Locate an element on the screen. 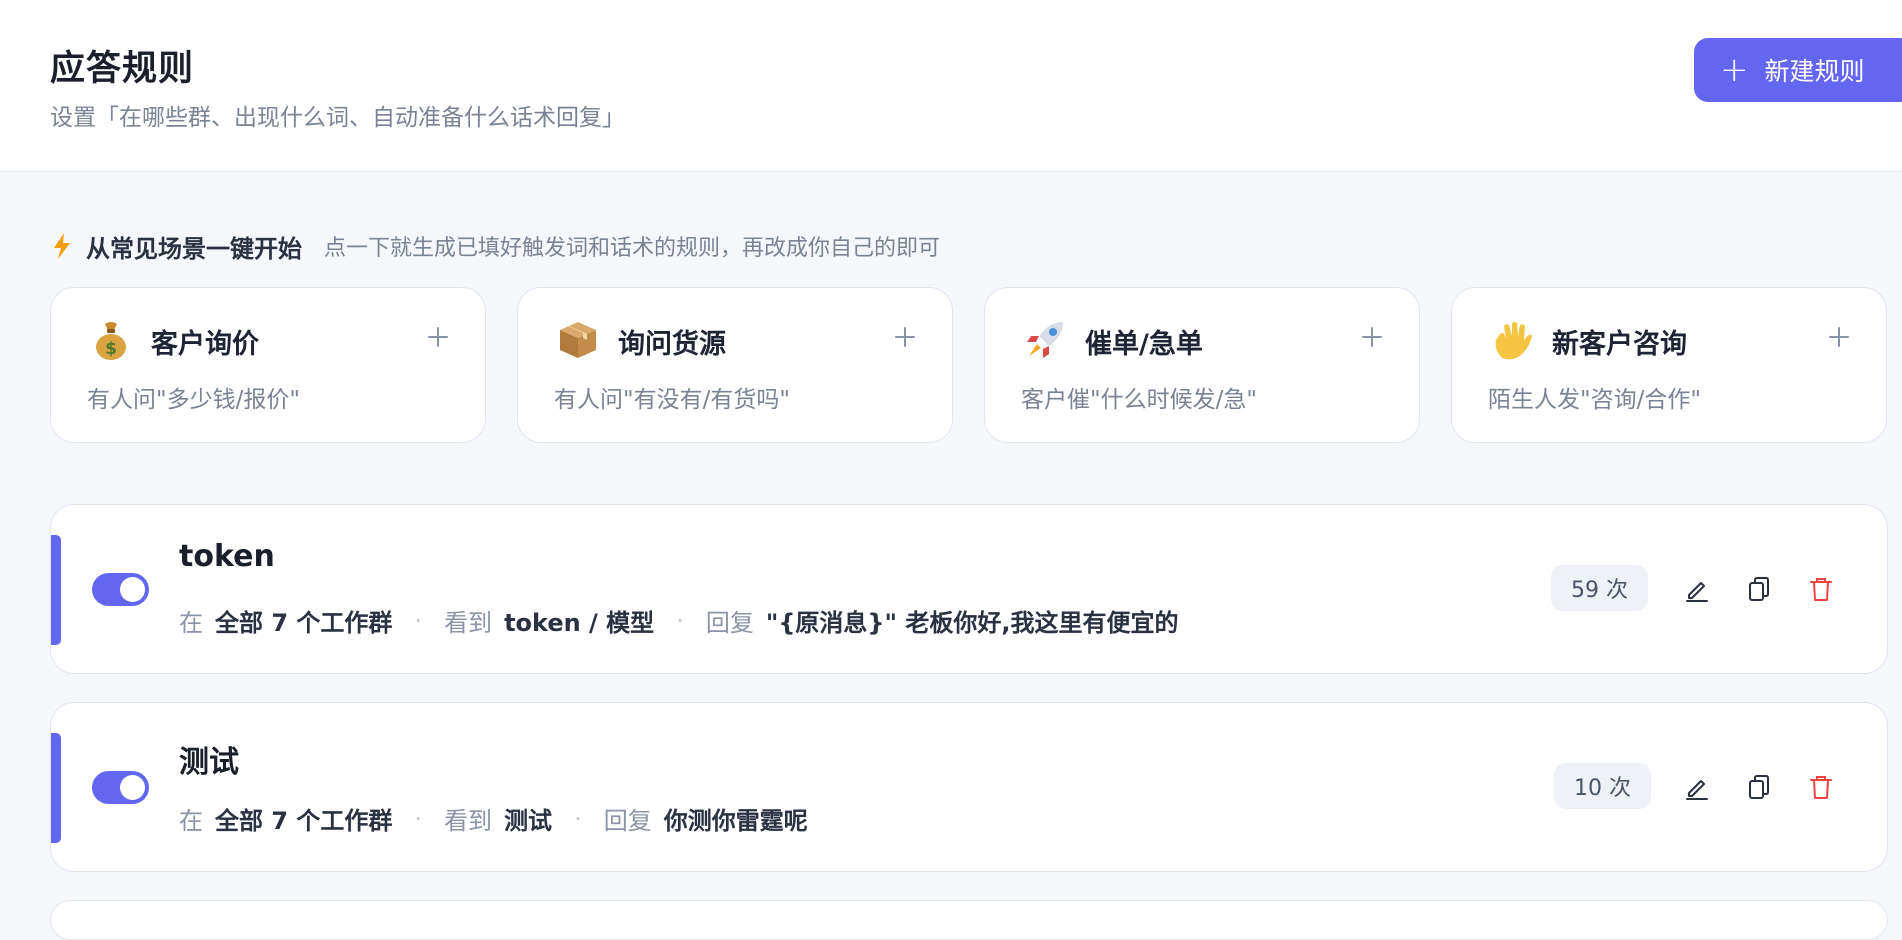  trigger-value: token / 模型 is located at coordinates (579, 623).